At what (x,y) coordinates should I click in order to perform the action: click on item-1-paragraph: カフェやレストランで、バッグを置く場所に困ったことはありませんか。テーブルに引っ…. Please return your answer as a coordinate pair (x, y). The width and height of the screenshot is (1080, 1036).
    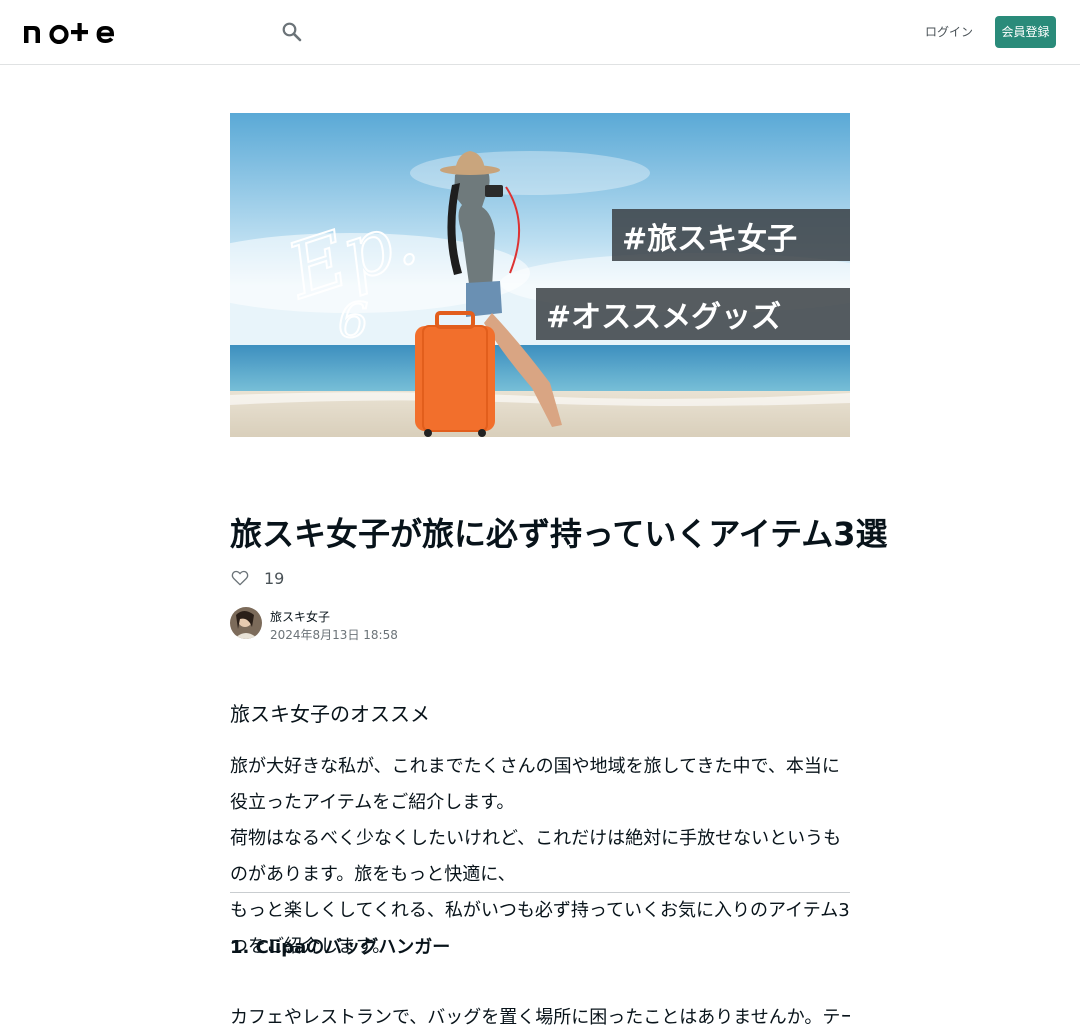
    Looking at the image, I should click on (540, 1017).